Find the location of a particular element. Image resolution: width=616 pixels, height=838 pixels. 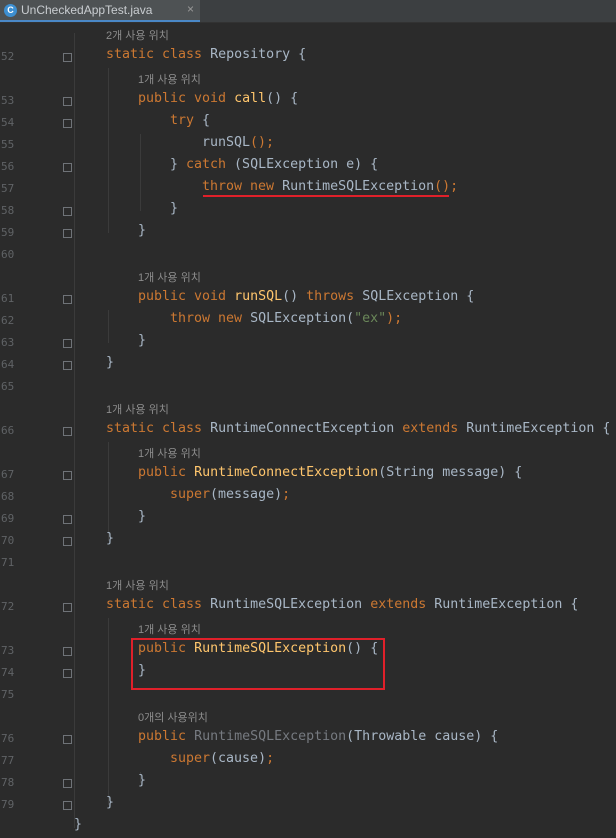

code-line-77: super(cause); is located at coordinates (222, 758).